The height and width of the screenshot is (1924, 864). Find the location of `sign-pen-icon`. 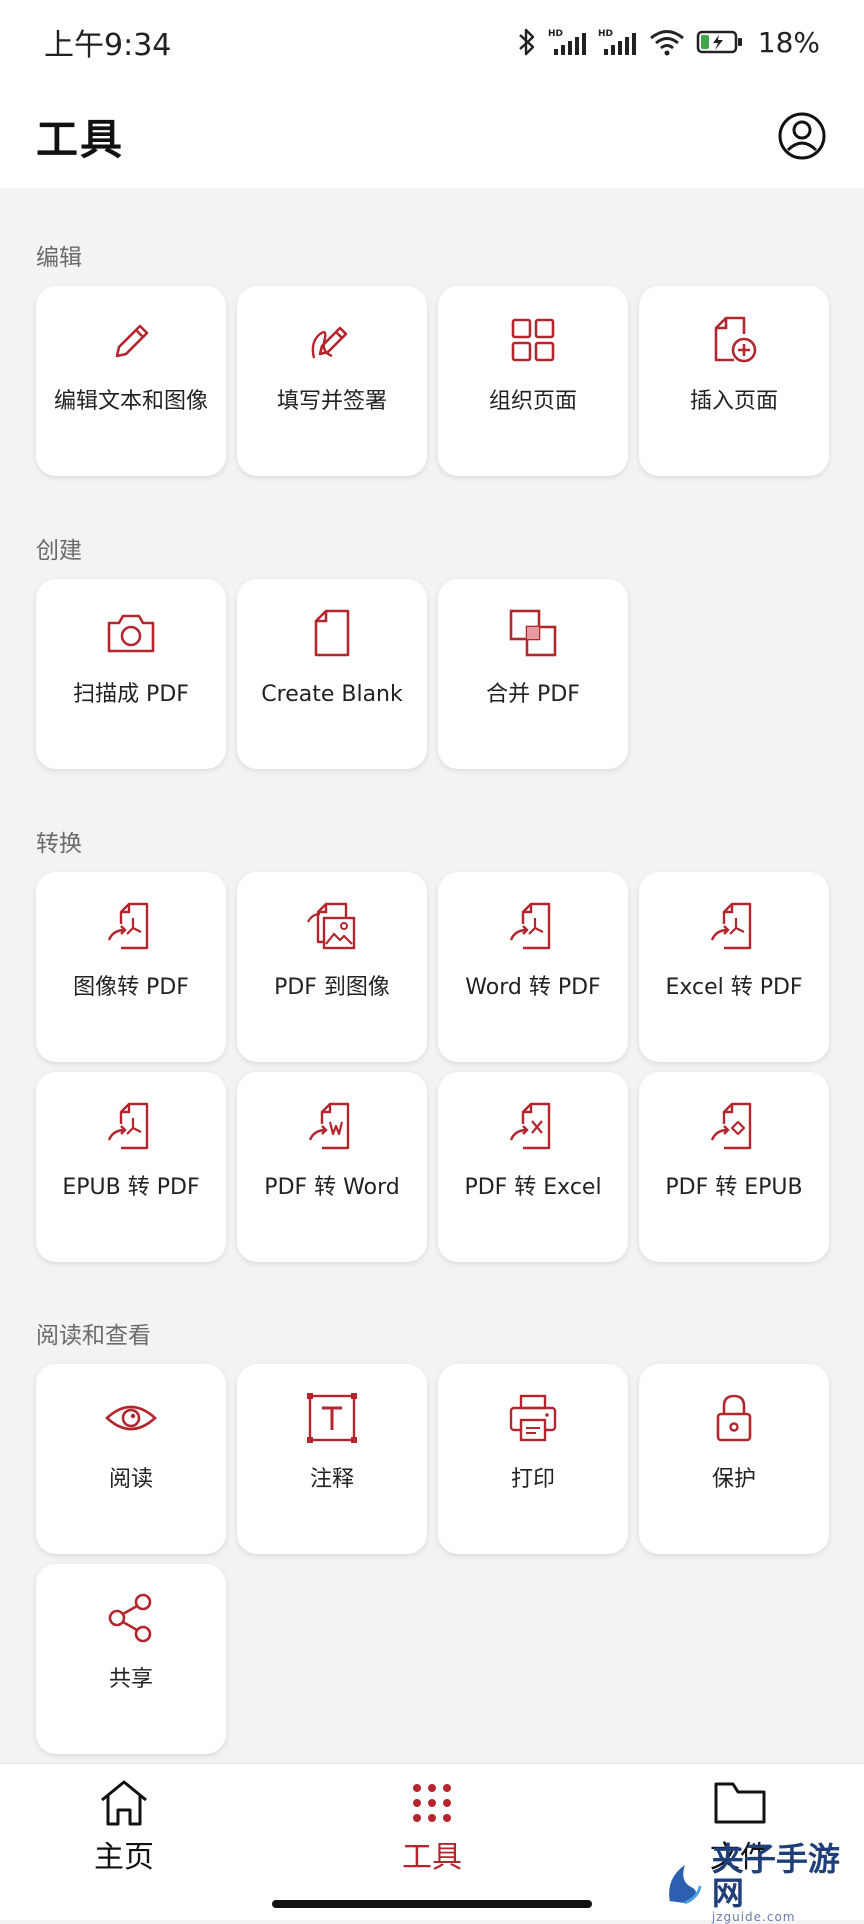

sign-pen-icon is located at coordinates (332, 340).